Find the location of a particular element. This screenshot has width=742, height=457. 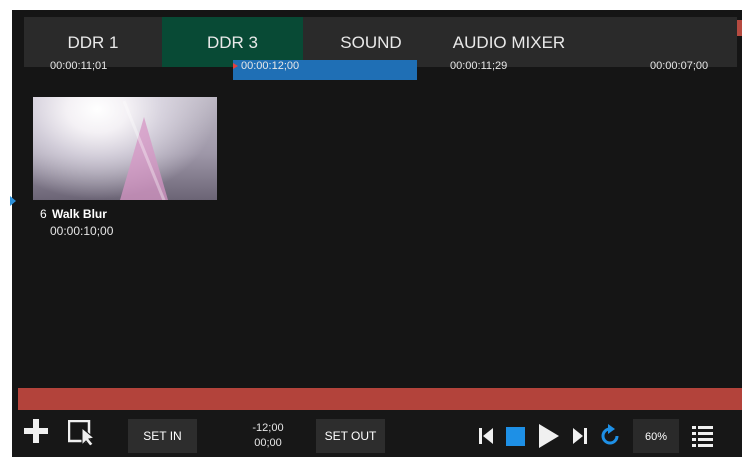

thumbnail-light-ray is located at coordinates (144, 158).